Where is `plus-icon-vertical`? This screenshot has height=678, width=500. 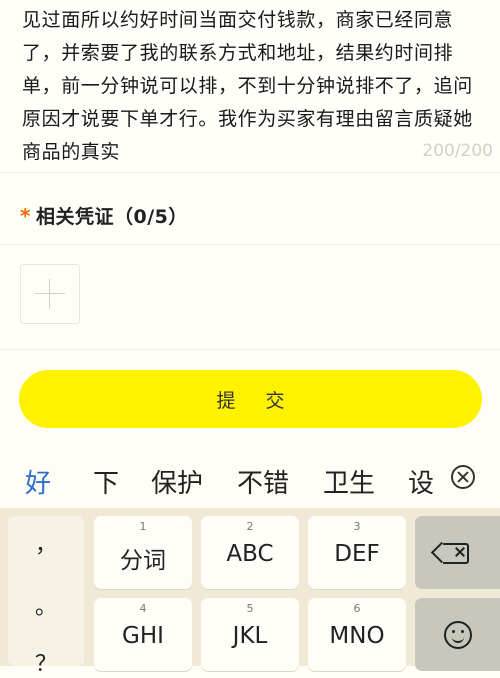
plus-icon-vertical is located at coordinates (49, 294).